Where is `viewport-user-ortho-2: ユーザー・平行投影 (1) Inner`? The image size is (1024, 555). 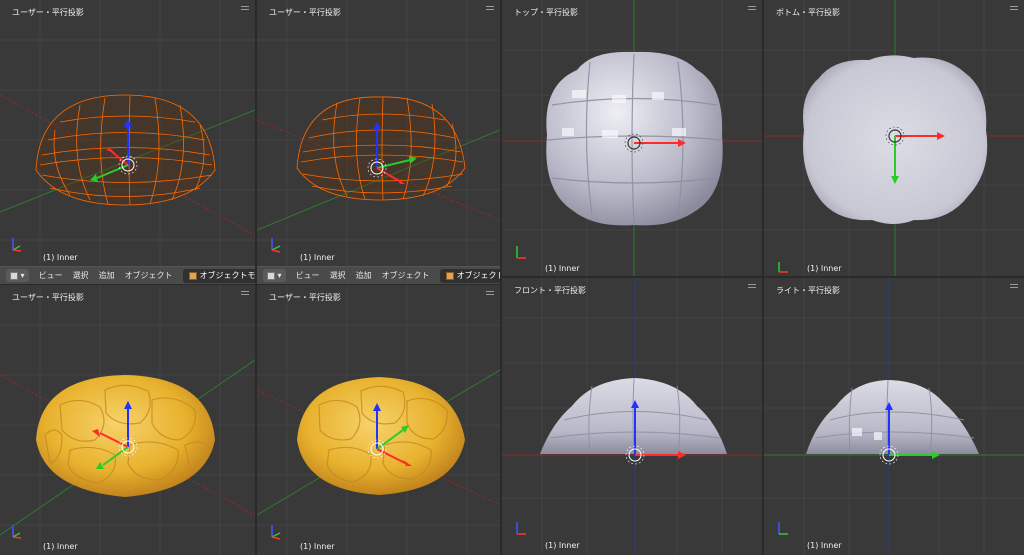 viewport-user-ortho-2: ユーザー・平行投影 (1) Inner is located at coordinates (378, 133).